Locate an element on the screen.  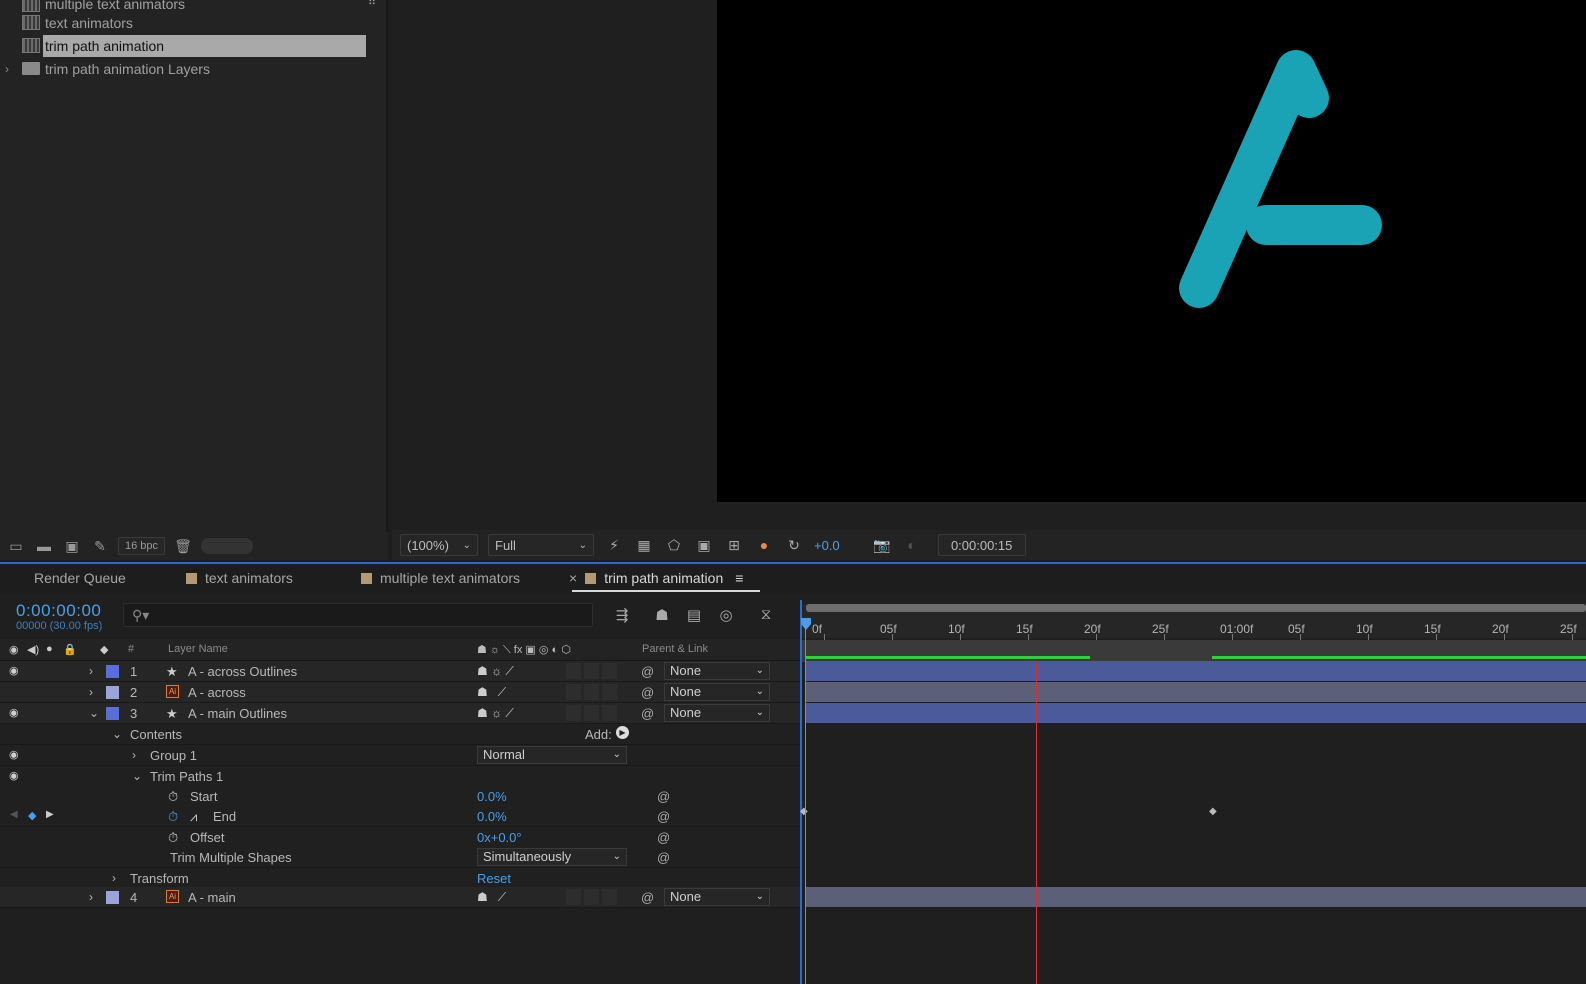
layer-name-header: Layer Name is located at coordinates (198, 649).